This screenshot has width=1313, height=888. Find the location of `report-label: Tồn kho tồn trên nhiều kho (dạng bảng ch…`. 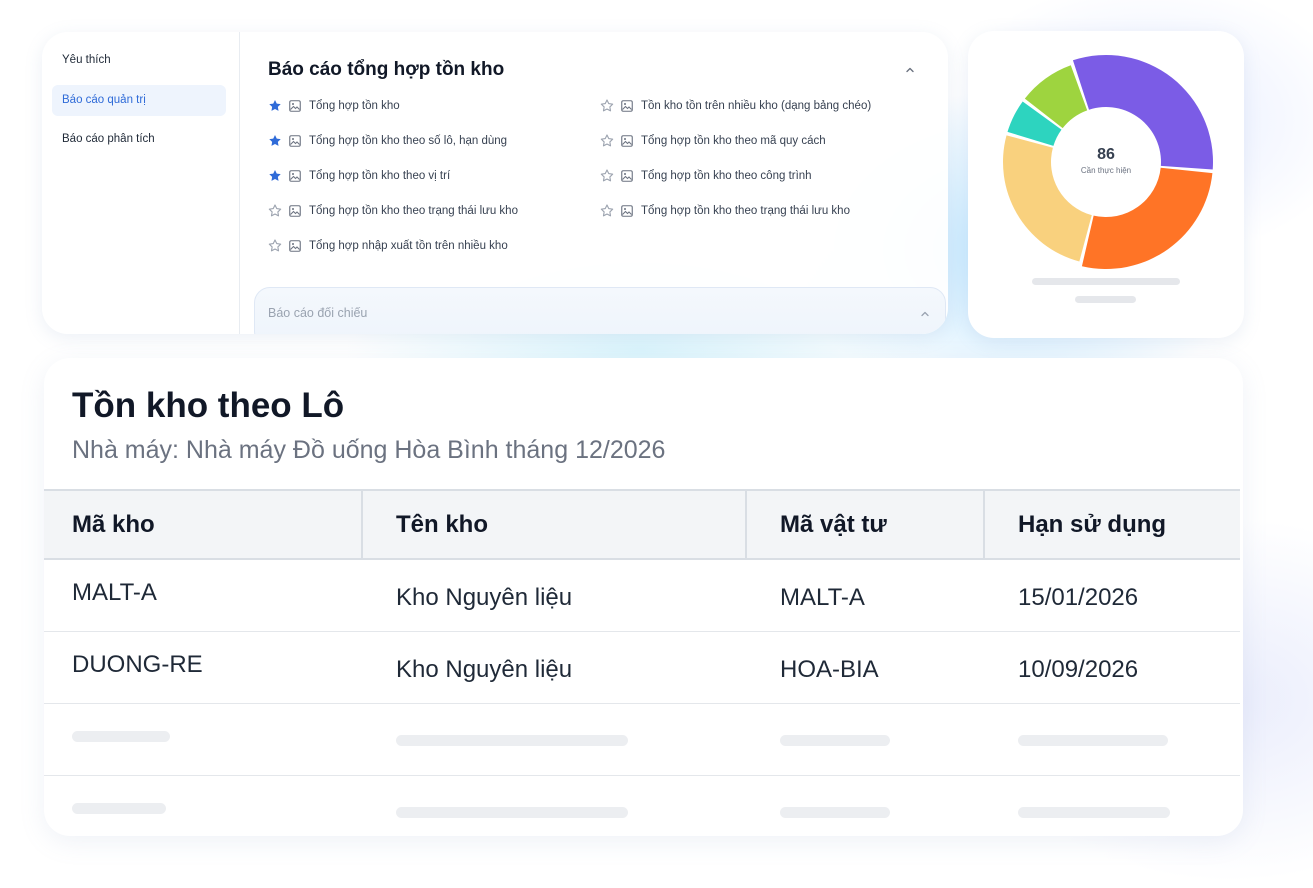

report-label: Tồn kho tồn trên nhiều kho (dạng bảng ch… is located at coordinates (756, 106).